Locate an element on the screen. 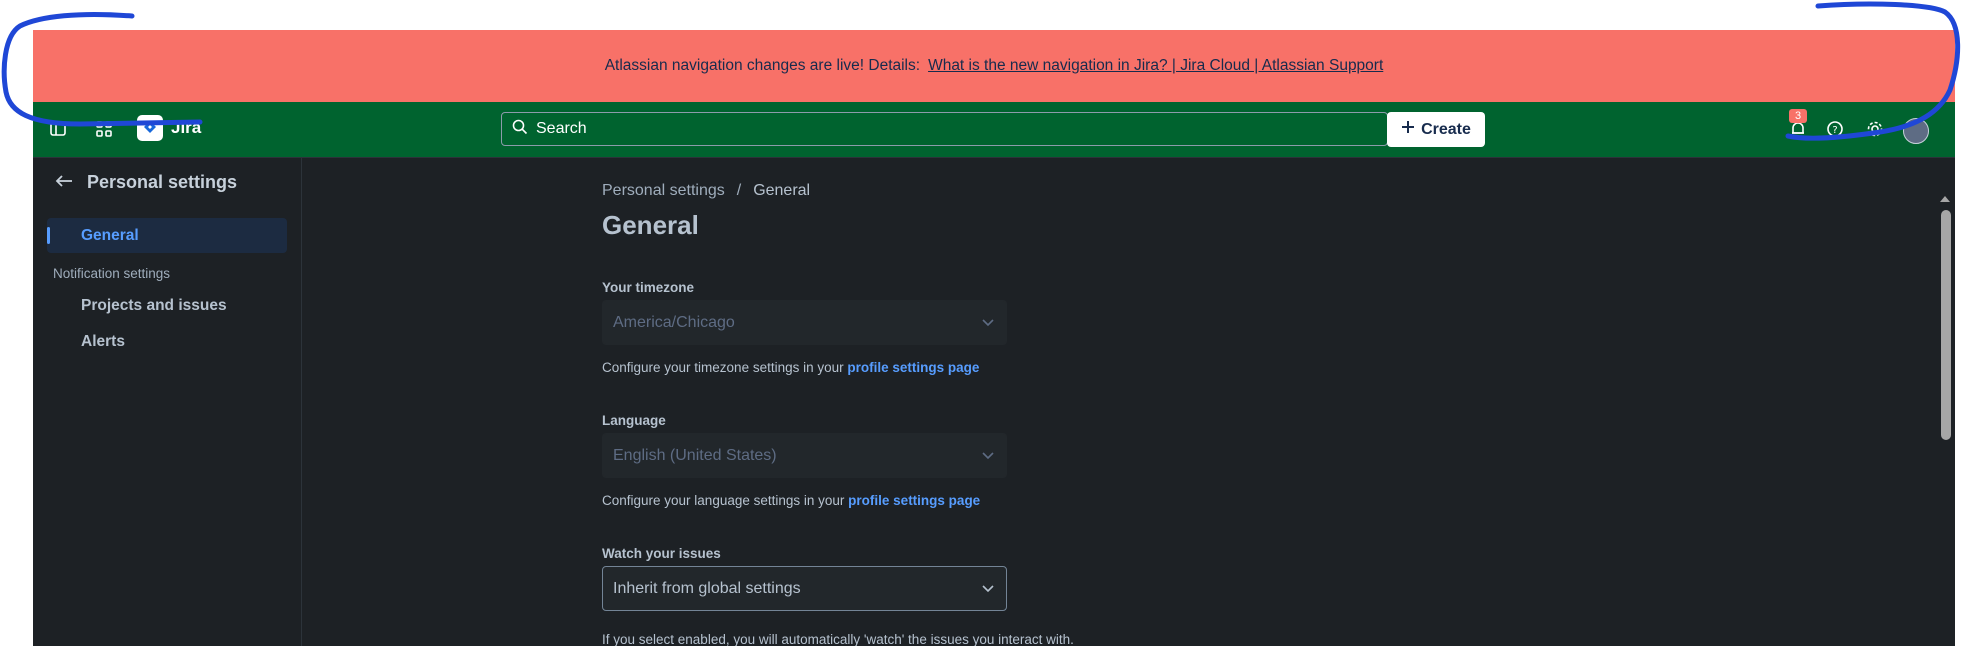 The height and width of the screenshot is (646, 1977). plus-icon is located at coordinates (1408, 129).